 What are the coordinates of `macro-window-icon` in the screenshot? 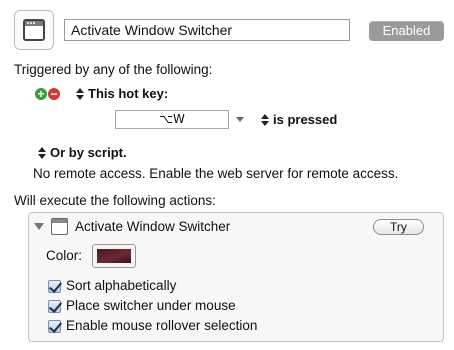 It's located at (34, 30).